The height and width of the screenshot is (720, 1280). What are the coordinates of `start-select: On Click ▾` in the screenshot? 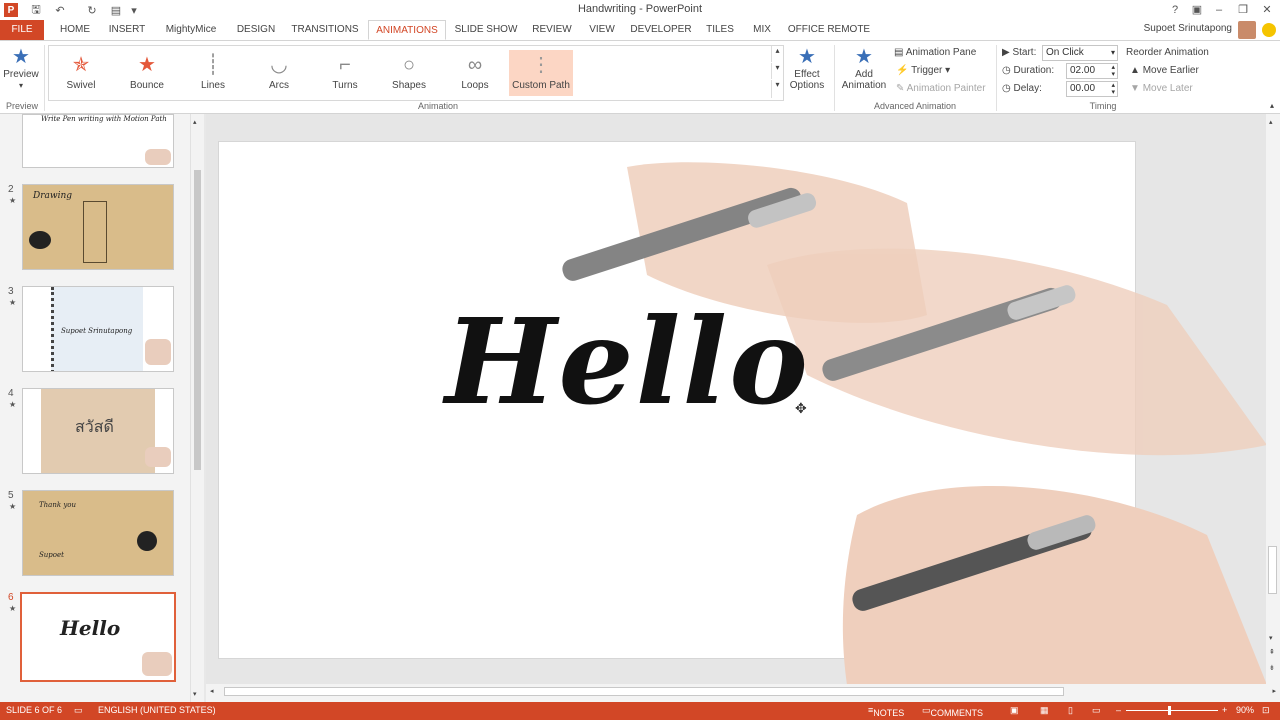 It's located at (1080, 53).